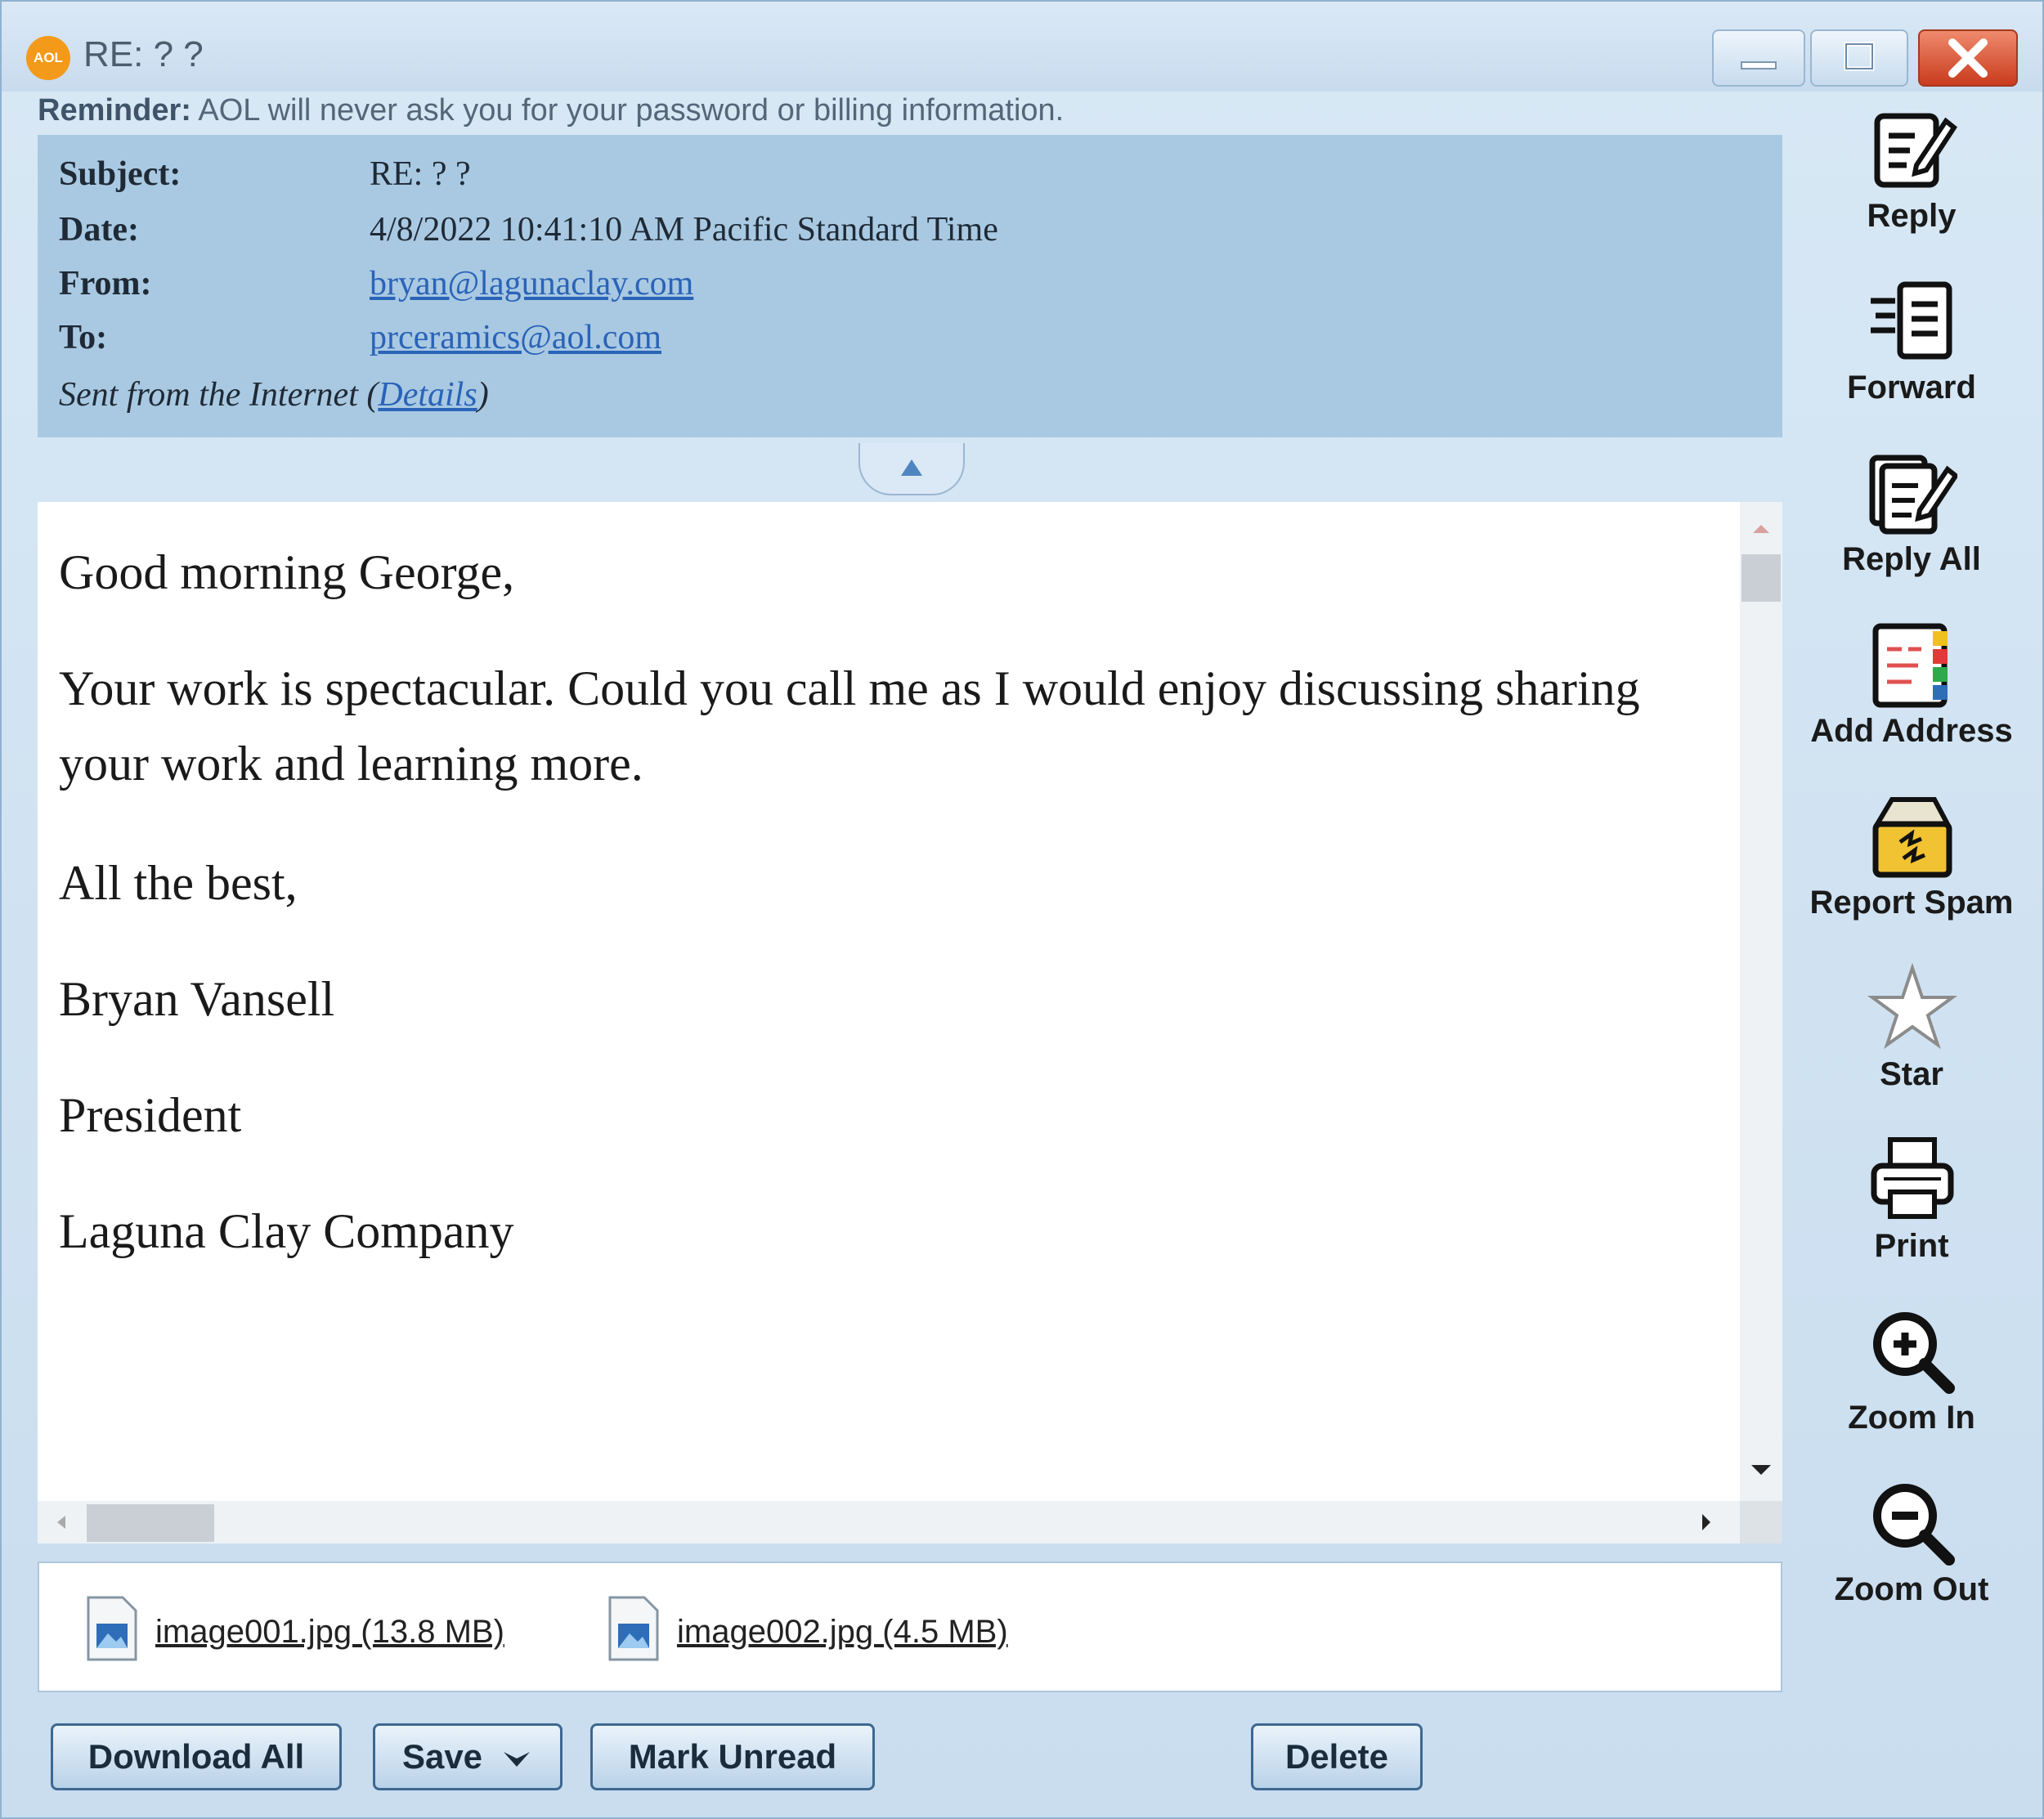 The height and width of the screenshot is (1819, 2044). I want to click on horizontal-scroll-thumb, so click(150, 1523).